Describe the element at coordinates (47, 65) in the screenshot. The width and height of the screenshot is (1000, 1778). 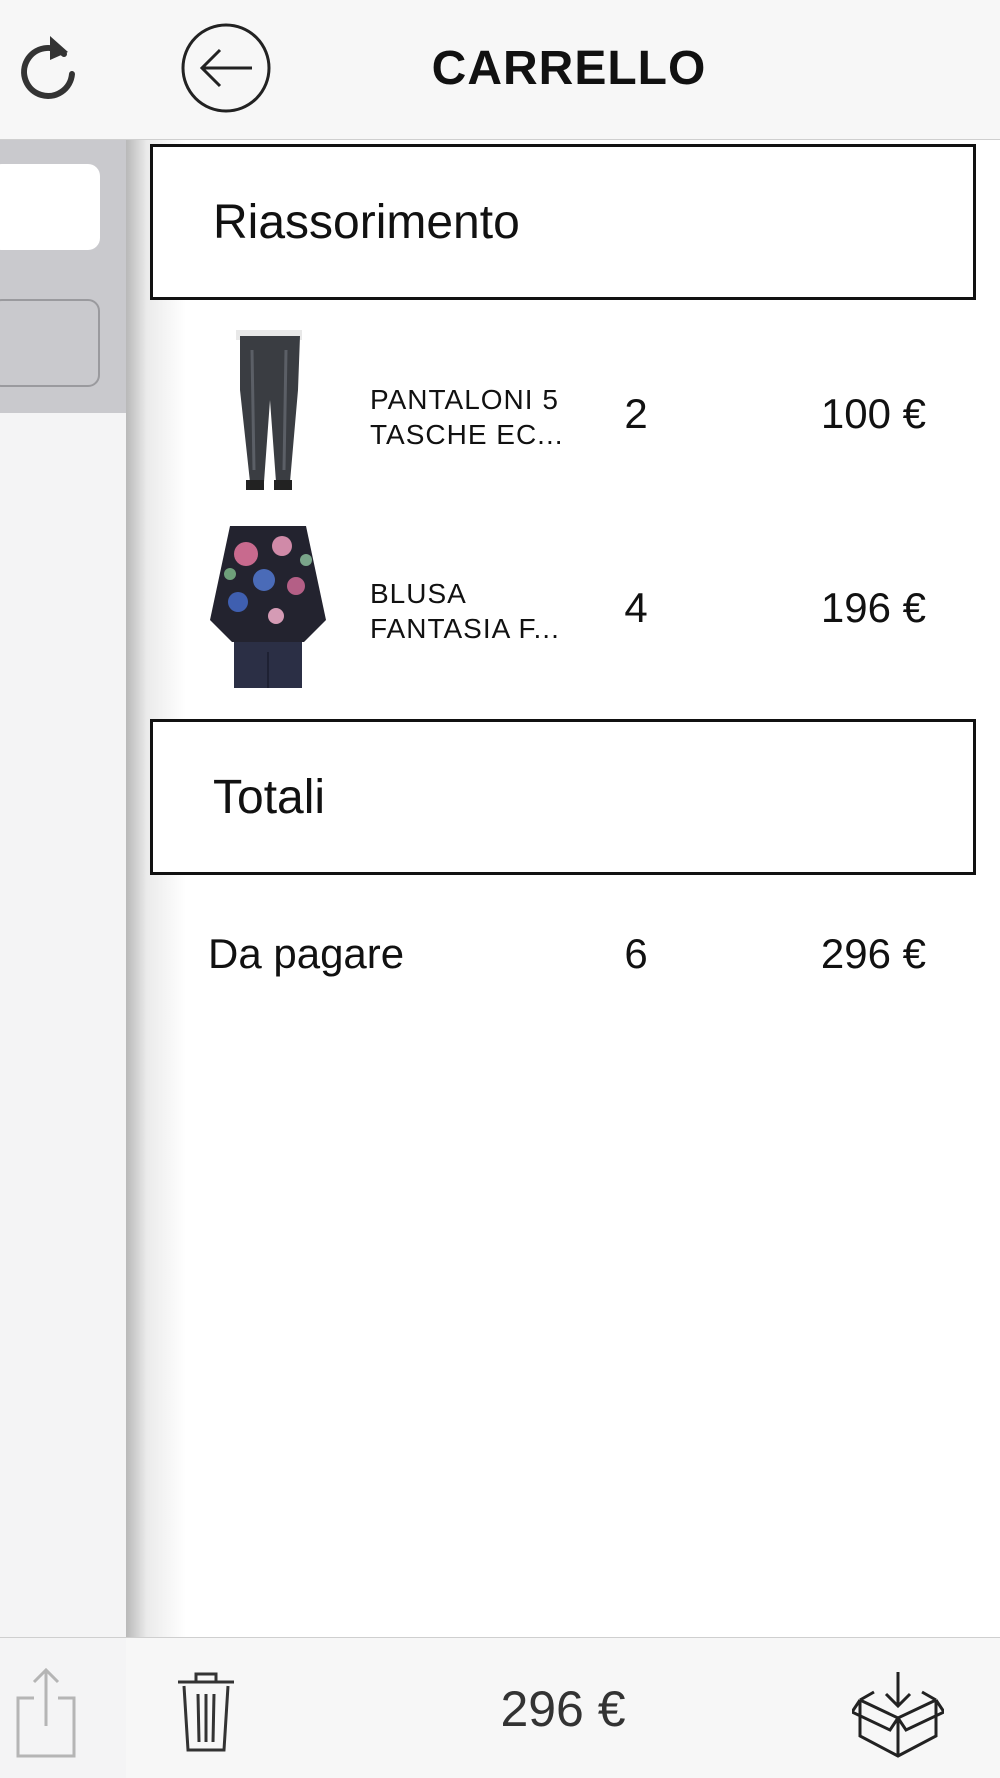
I see `refresh-icon` at that location.